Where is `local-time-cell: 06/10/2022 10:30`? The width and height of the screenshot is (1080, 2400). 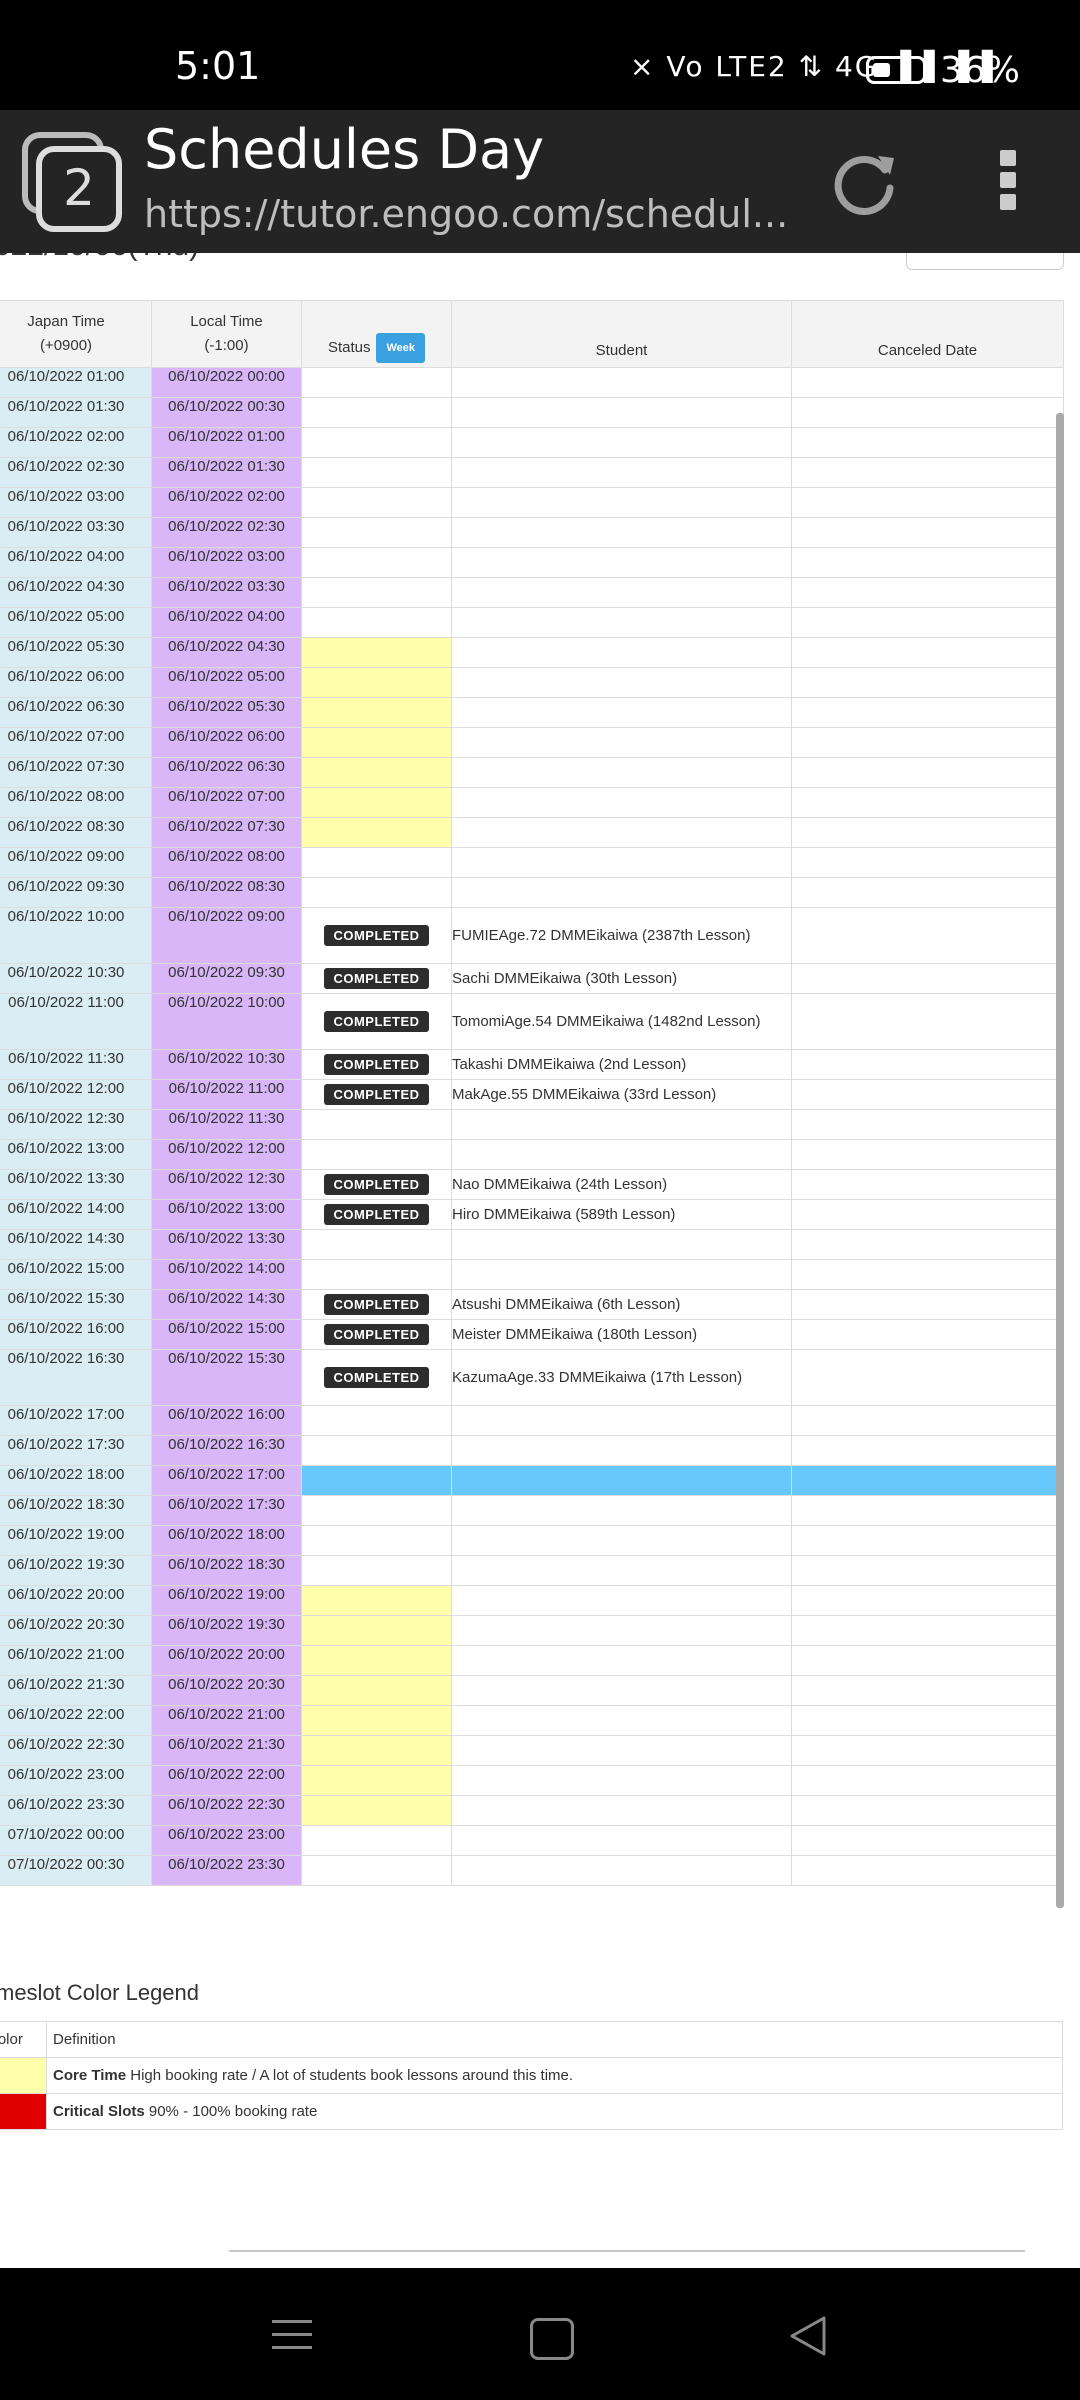
local-time-cell: 06/10/2022 10:30 is located at coordinates (226, 1064).